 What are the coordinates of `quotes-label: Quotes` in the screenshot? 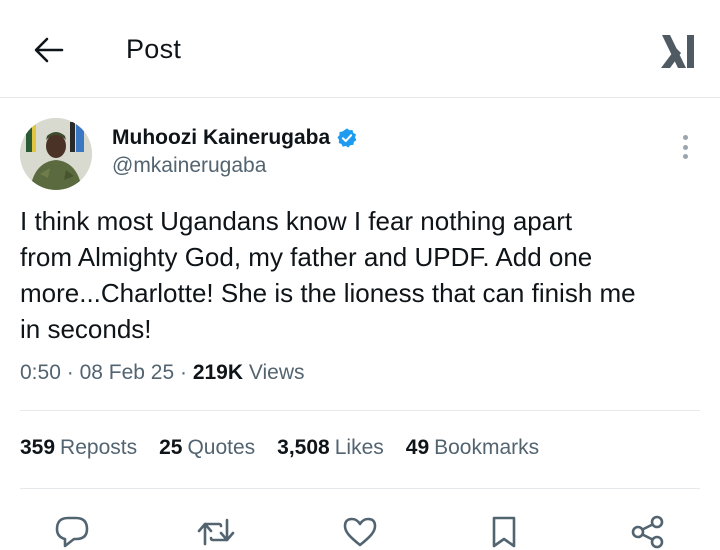 It's located at (221, 447).